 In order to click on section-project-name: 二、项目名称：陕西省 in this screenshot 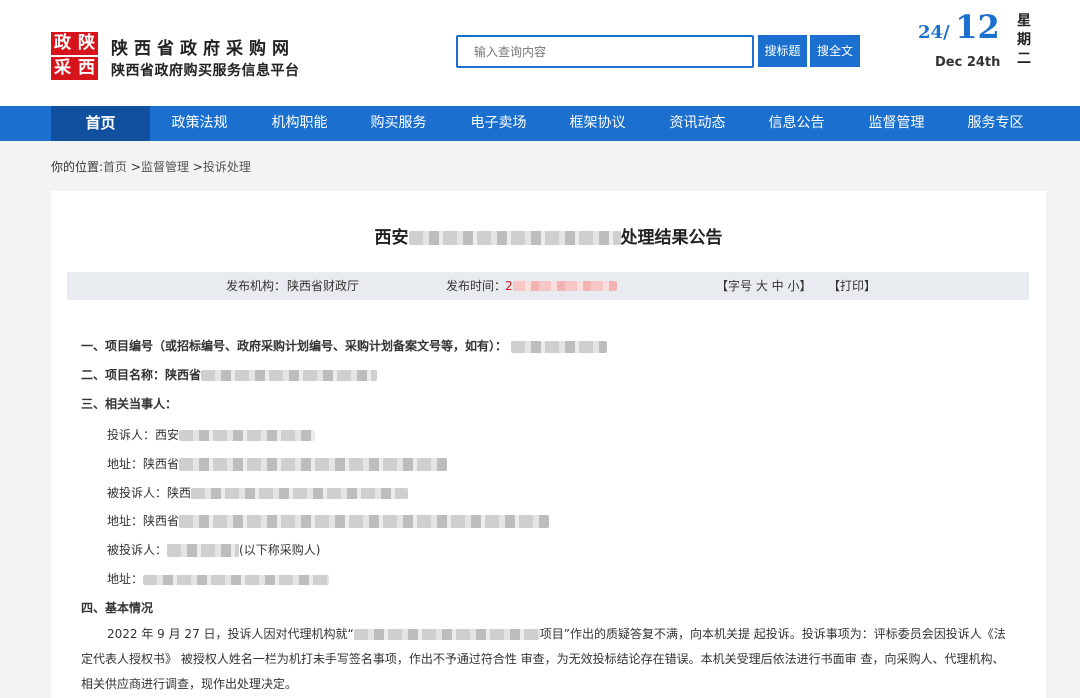, I will do `click(229, 374)`.